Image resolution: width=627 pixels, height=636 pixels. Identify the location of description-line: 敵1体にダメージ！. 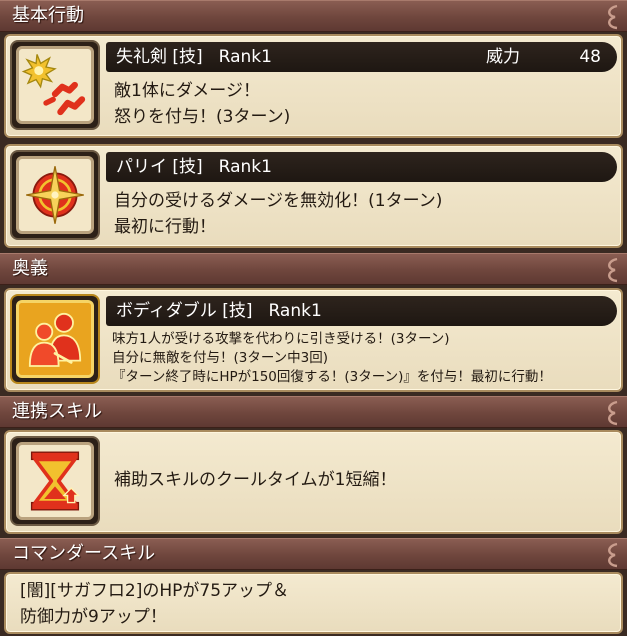
(187, 91).